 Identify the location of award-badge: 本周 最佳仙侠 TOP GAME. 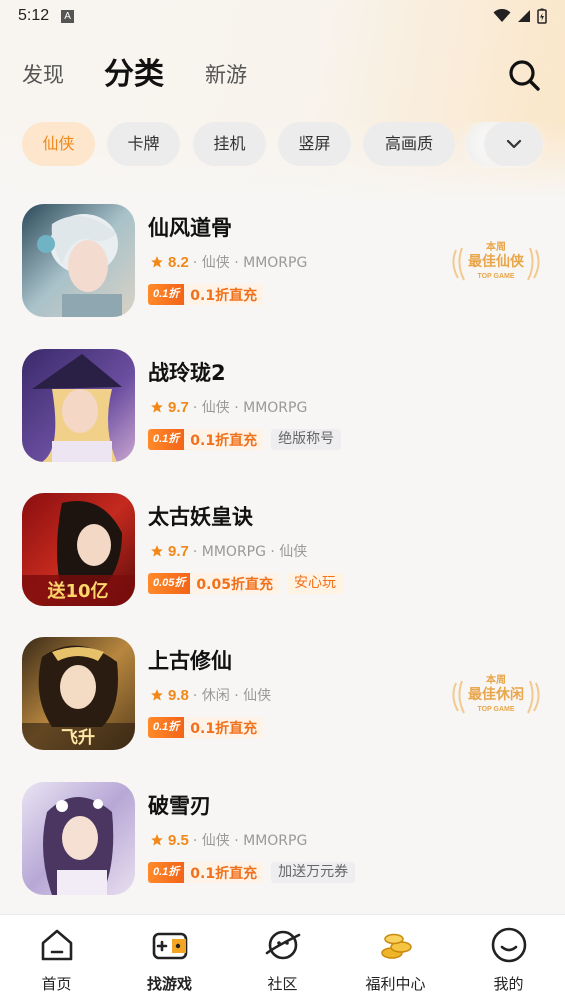
(496, 260).